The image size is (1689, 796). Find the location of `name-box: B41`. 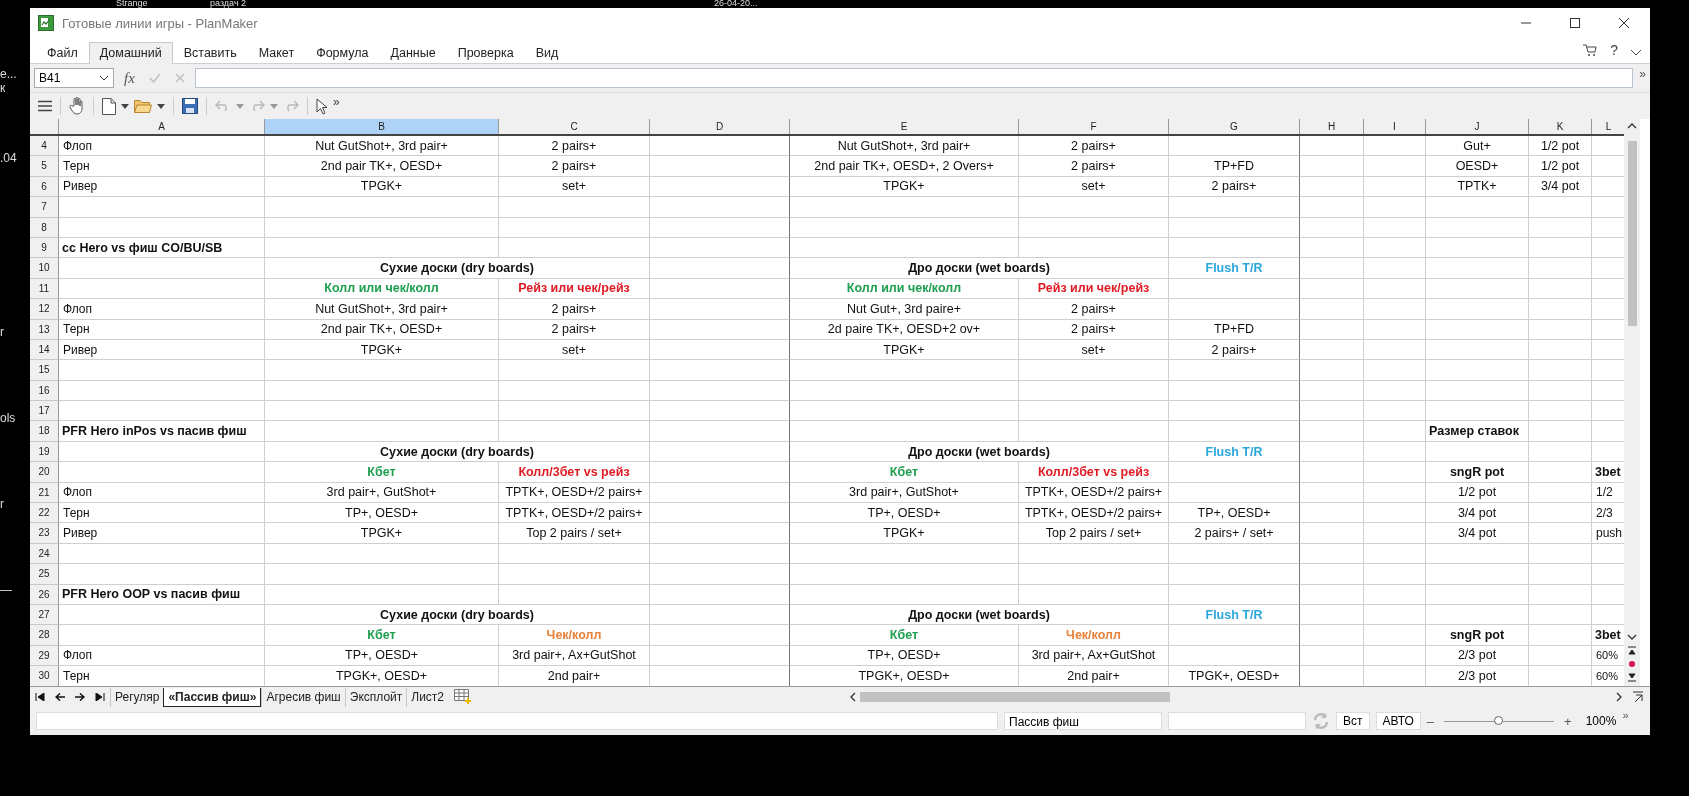

name-box: B41 is located at coordinates (74, 78).